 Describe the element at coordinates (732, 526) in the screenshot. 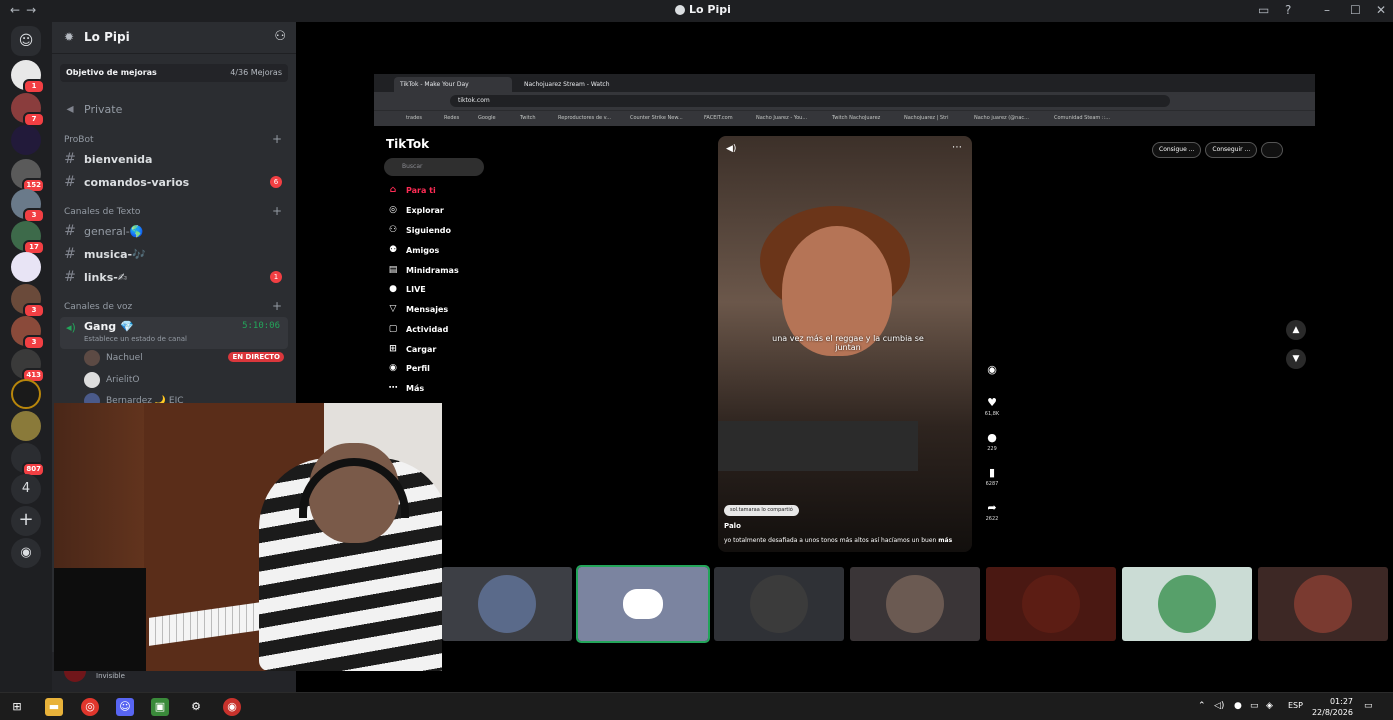

I see `video-author: Palo` at that location.